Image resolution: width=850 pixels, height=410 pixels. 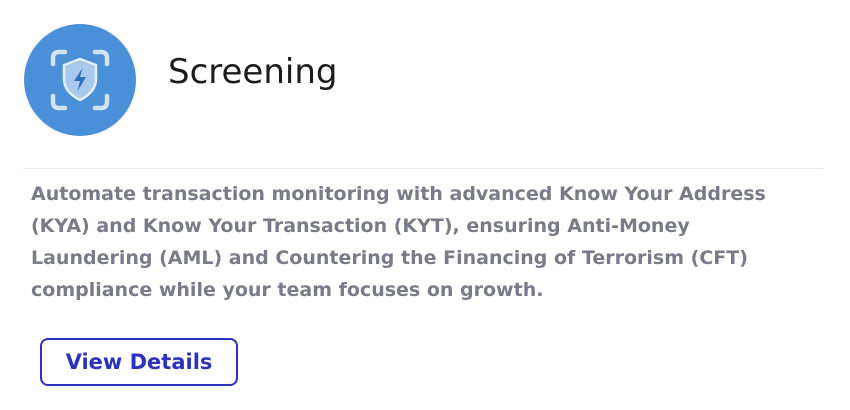 I want to click on view-details-button: View Details, so click(x=139, y=362).